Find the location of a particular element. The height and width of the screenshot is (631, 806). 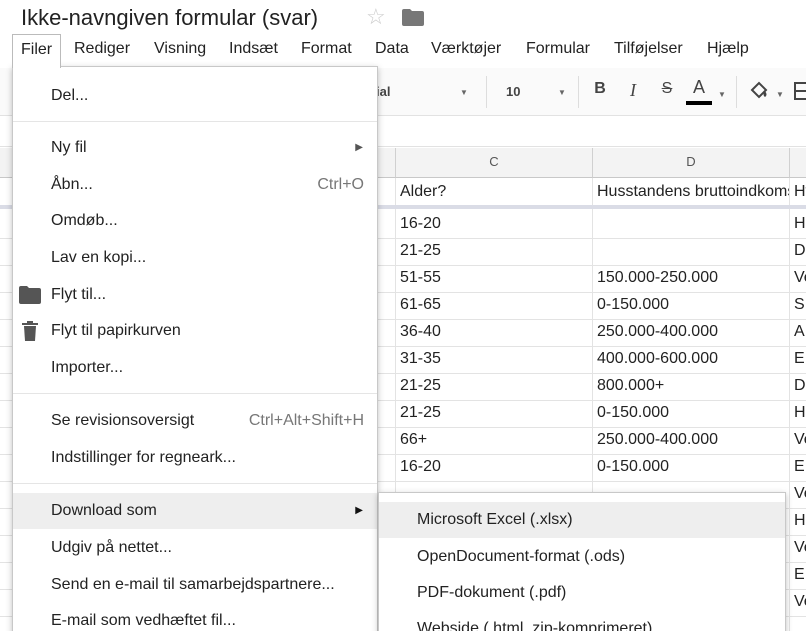

menu-item-download-html: Webside (.html, zip-komprimeret) is located at coordinates (582, 621).